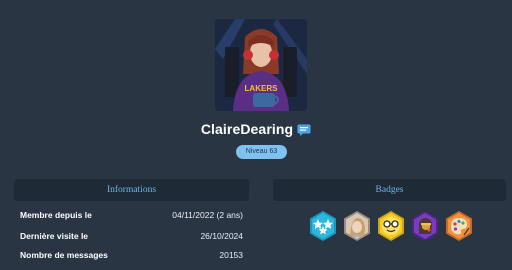 The width and height of the screenshot is (512, 270). Describe the element at coordinates (221, 236) in the screenshot. I see `info-value: 26/10/2024` at that location.